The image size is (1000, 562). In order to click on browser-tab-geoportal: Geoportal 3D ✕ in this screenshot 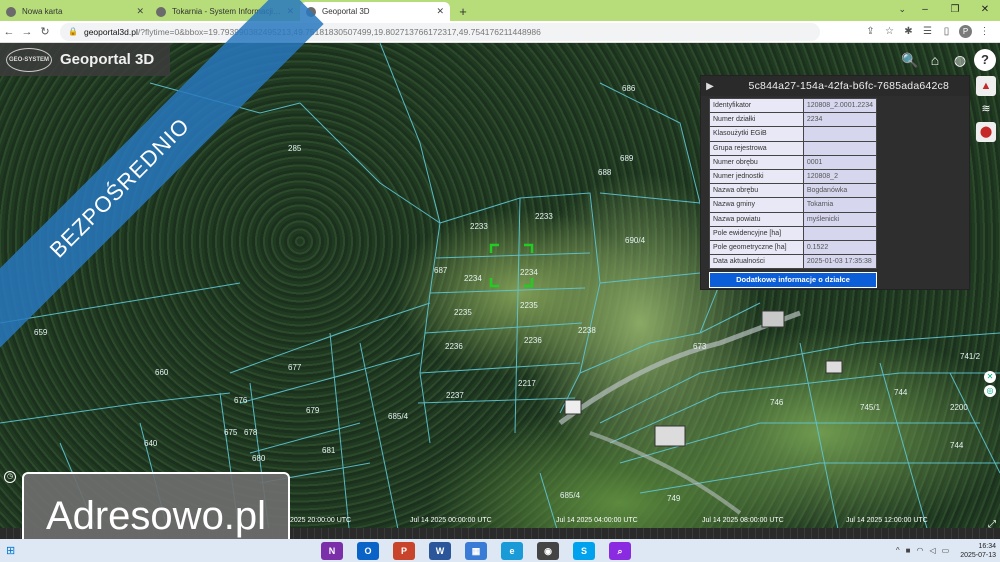, I will do `click(375, 11)`.